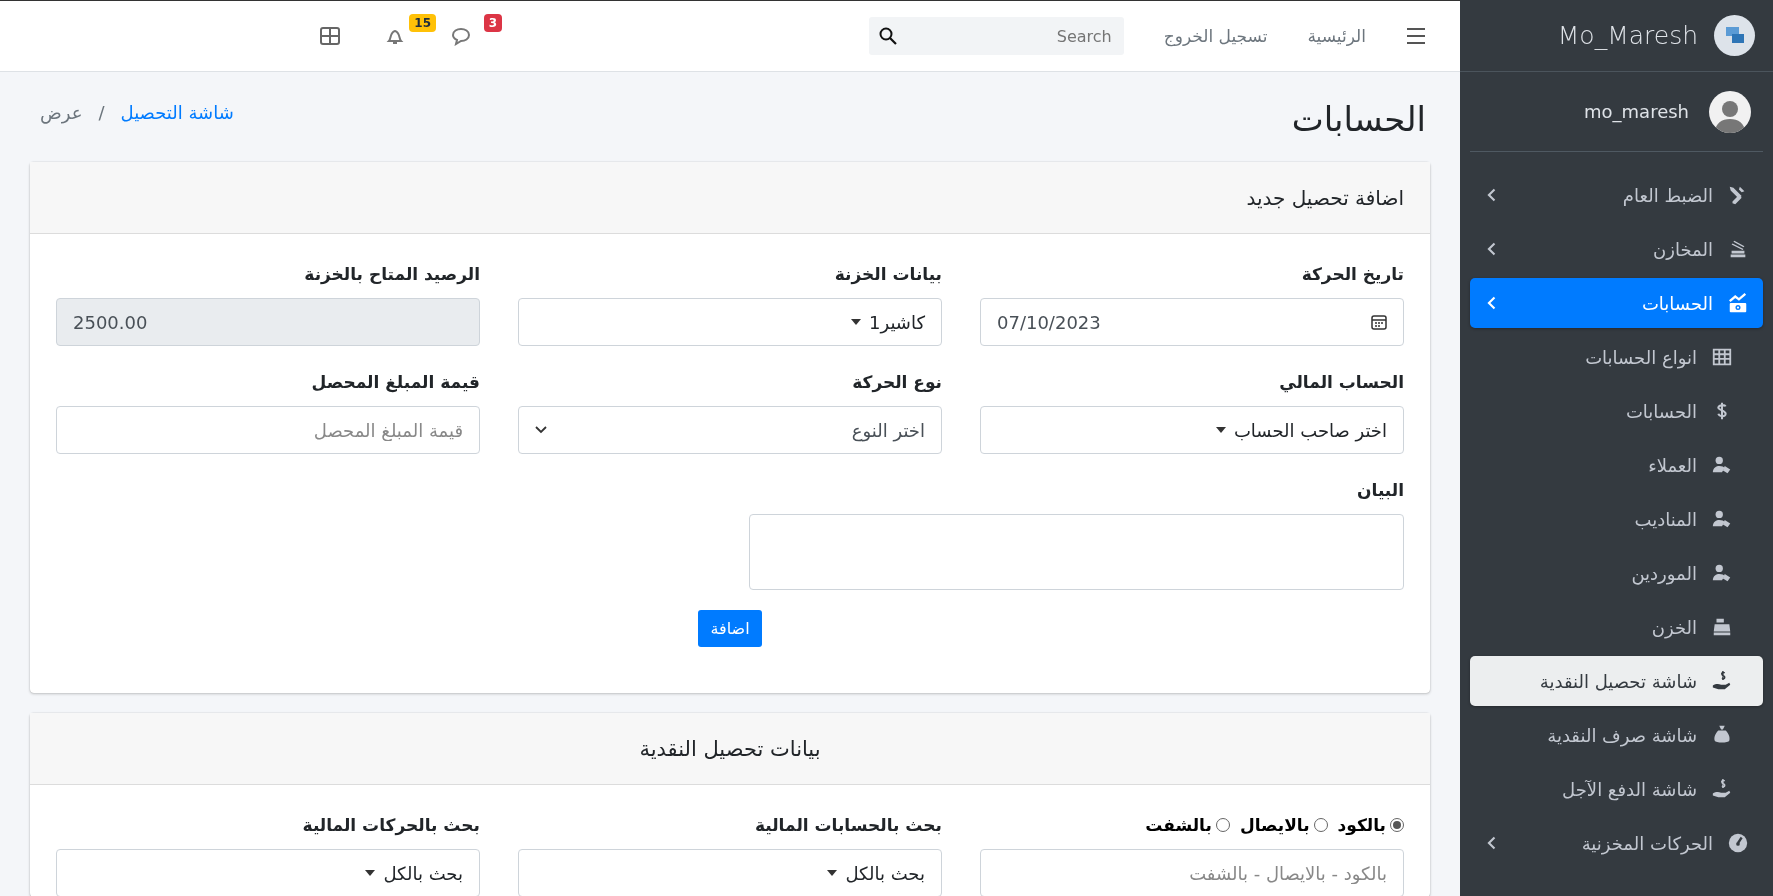 The image size is (1773, 896). What do you see at coordinates (1215, 36) in the screenshot?
I see `nav-link: تسجيل الخروج` at bounding box center [1215, 36].